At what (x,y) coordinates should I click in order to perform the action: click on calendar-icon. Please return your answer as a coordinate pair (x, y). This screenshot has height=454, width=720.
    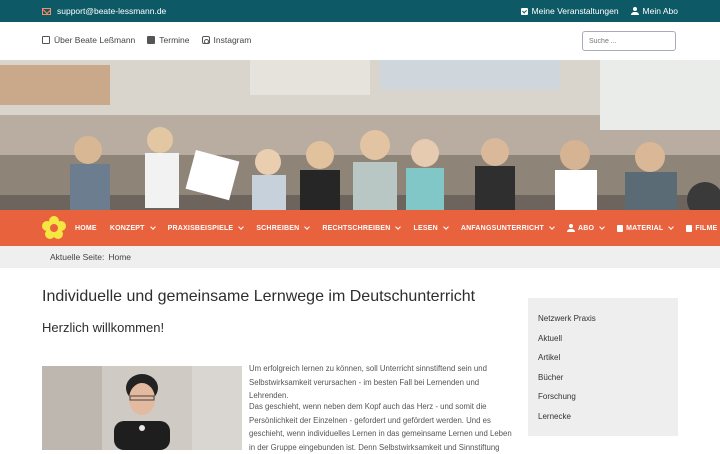
    Looking at the image, I should click on (151, 40).